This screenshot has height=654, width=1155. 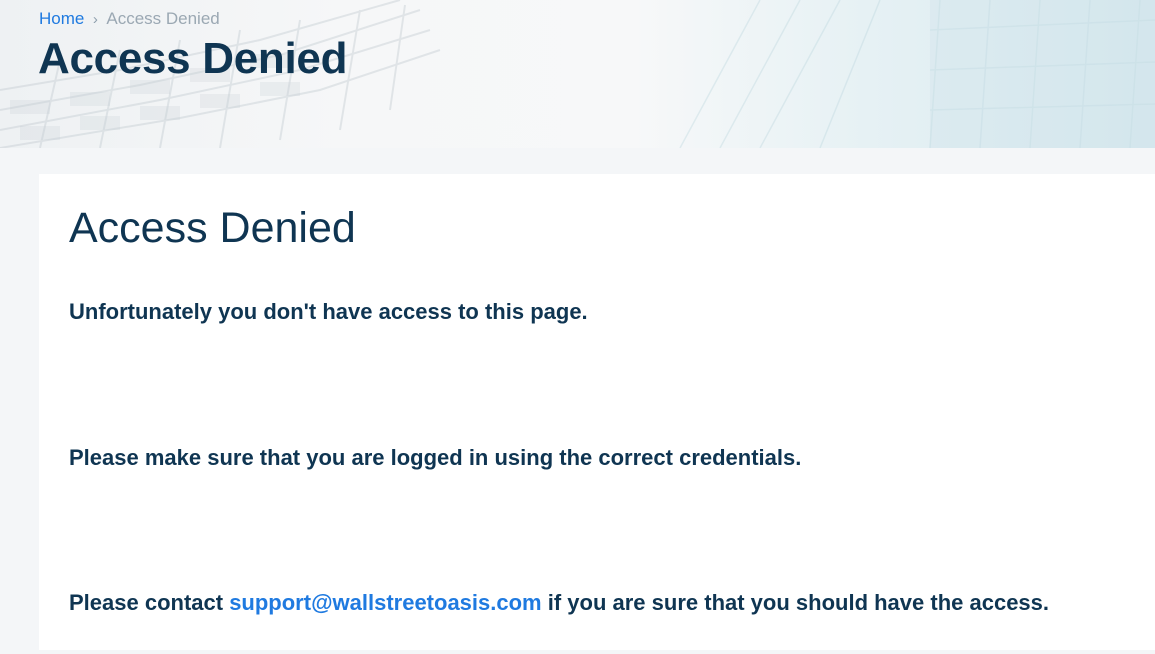 What do you see at coordinates (61, 19) in the screenshot?
I see `breadcrumb-home-link: Home` at bounding box center [61, 19].